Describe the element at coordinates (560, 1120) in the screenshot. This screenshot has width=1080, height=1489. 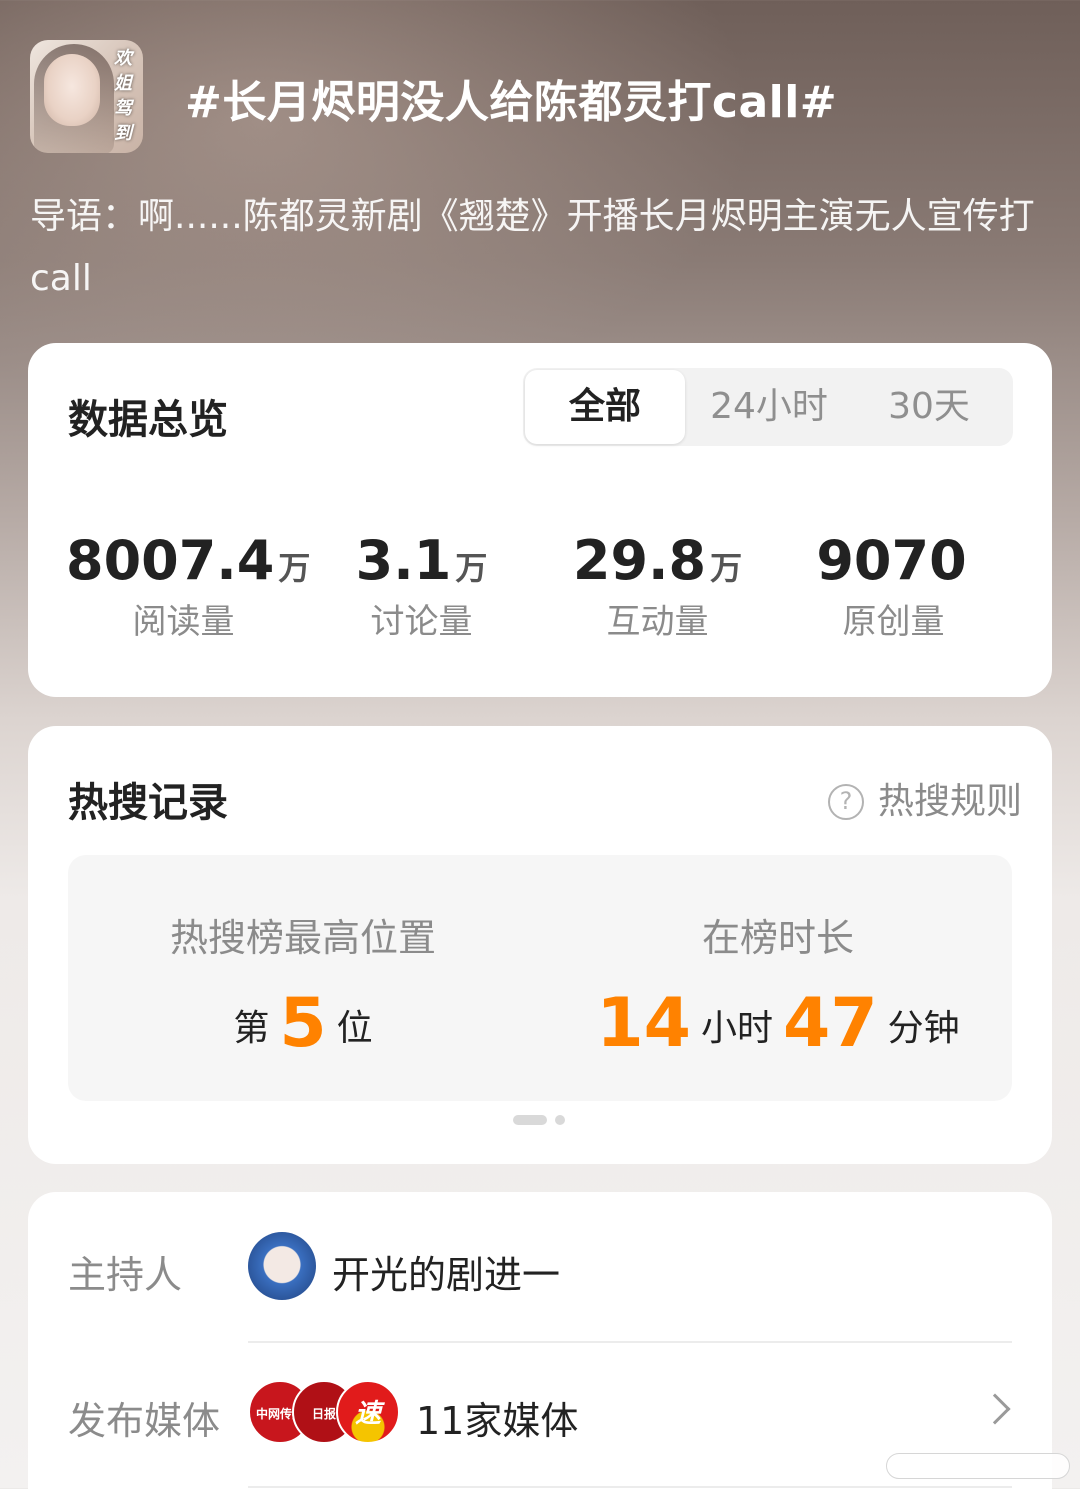
I see `carousel-dot` at that location.